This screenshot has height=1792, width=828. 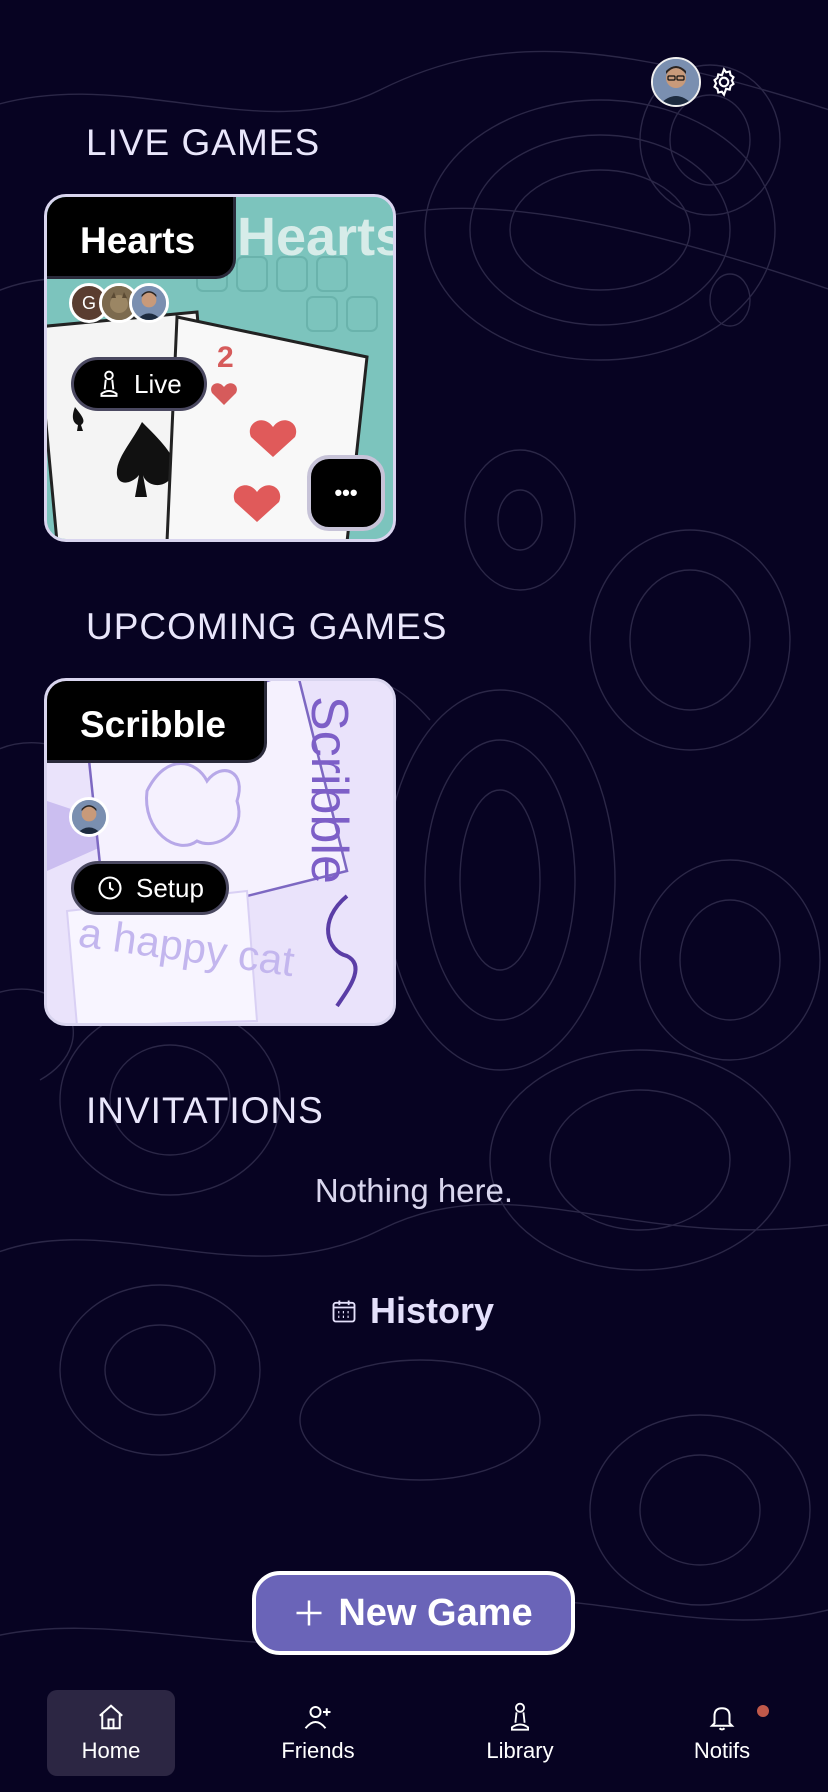 I want to click on nav-notifs-label: Notifs, so click(x=722, y=1750).